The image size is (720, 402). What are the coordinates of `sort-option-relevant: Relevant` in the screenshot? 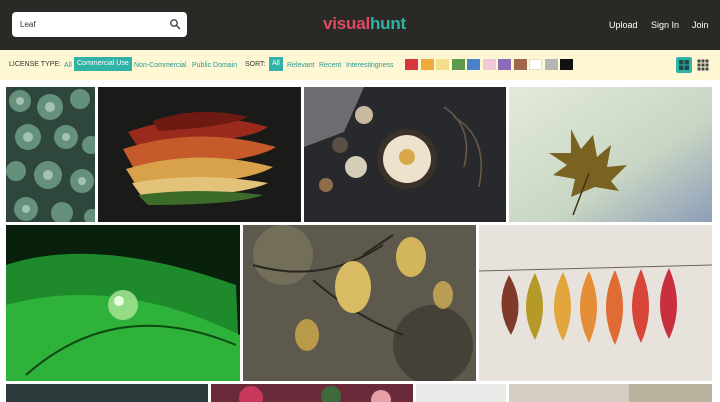 It's located at (301, 66).